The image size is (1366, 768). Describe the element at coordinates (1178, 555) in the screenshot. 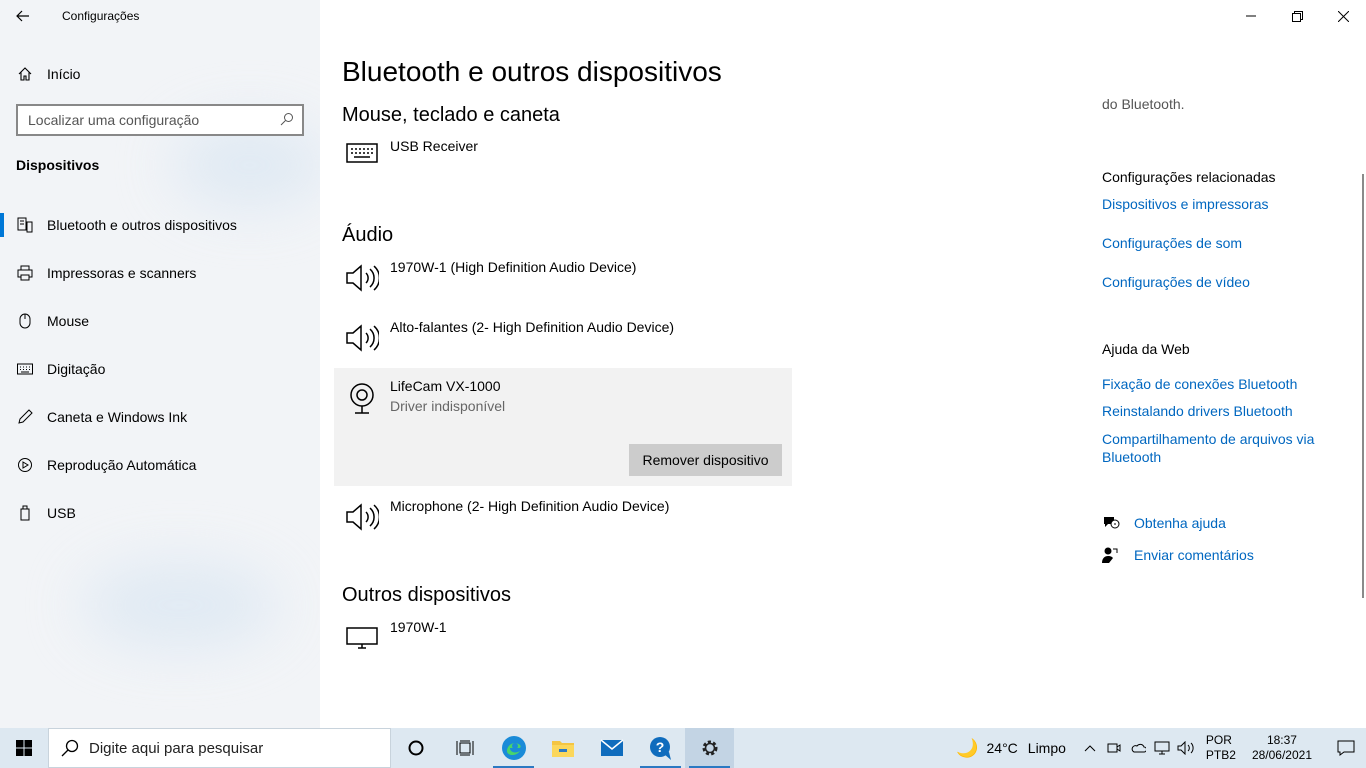

I see `feedback-link: Enviar comentários` at that location.